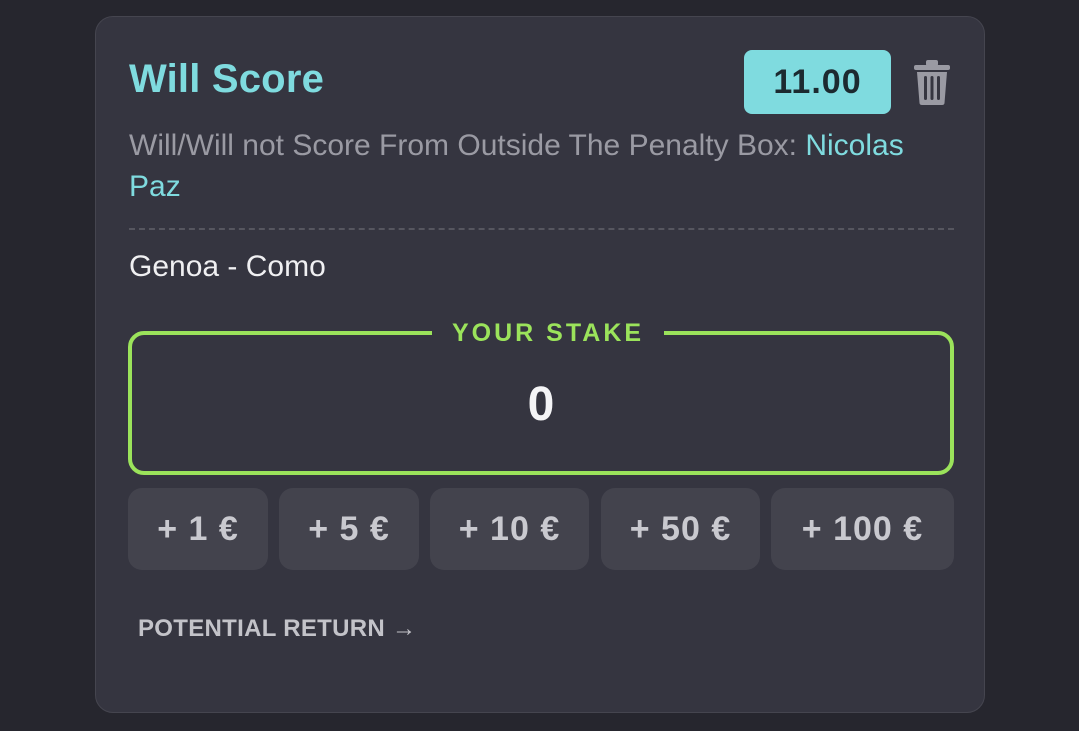 The height and width of the screenshot is (731, 1079). I want to click on odds-badge: 11.00, so click(817, 82).